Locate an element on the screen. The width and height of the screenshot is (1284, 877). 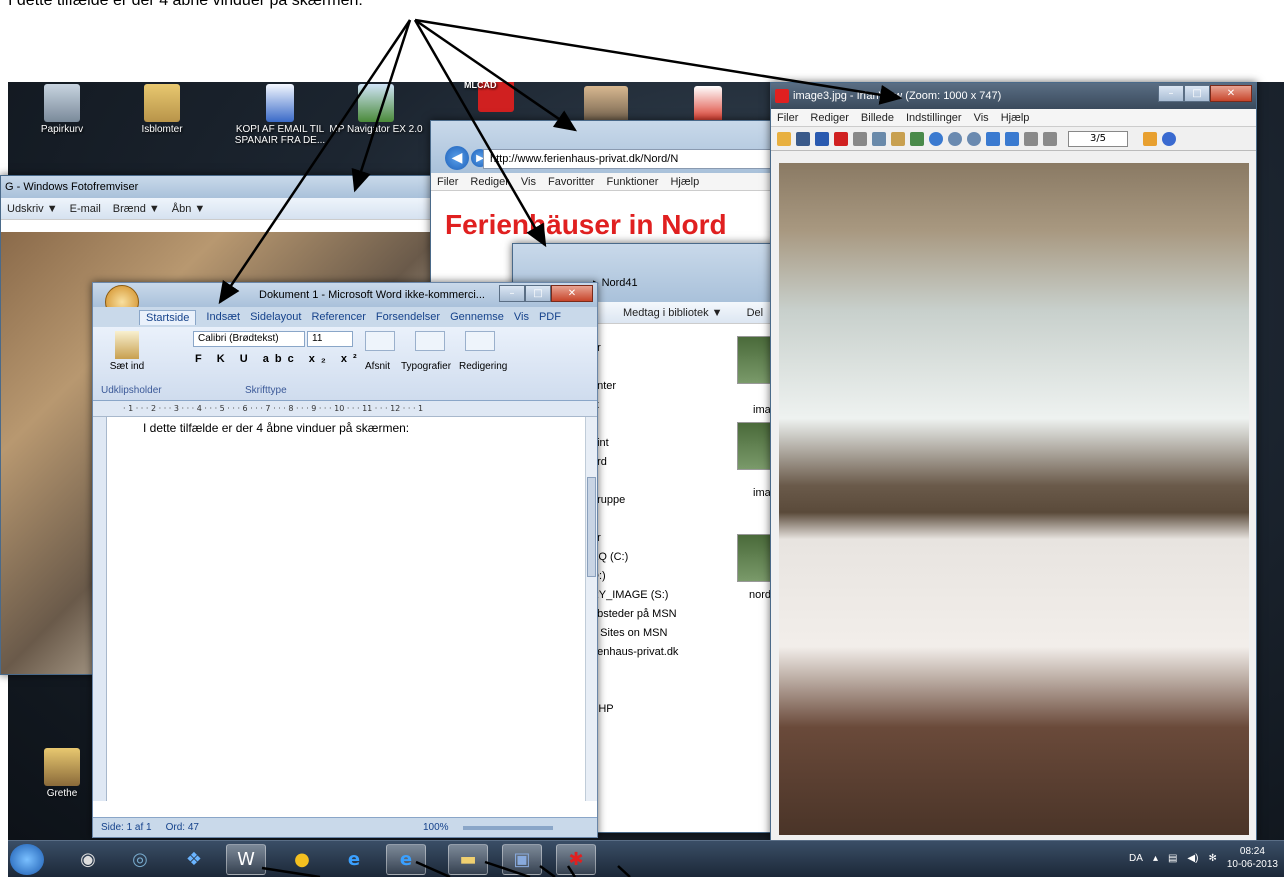
menu-print: Udskriv ▼ is located at coordinates (32, 209).